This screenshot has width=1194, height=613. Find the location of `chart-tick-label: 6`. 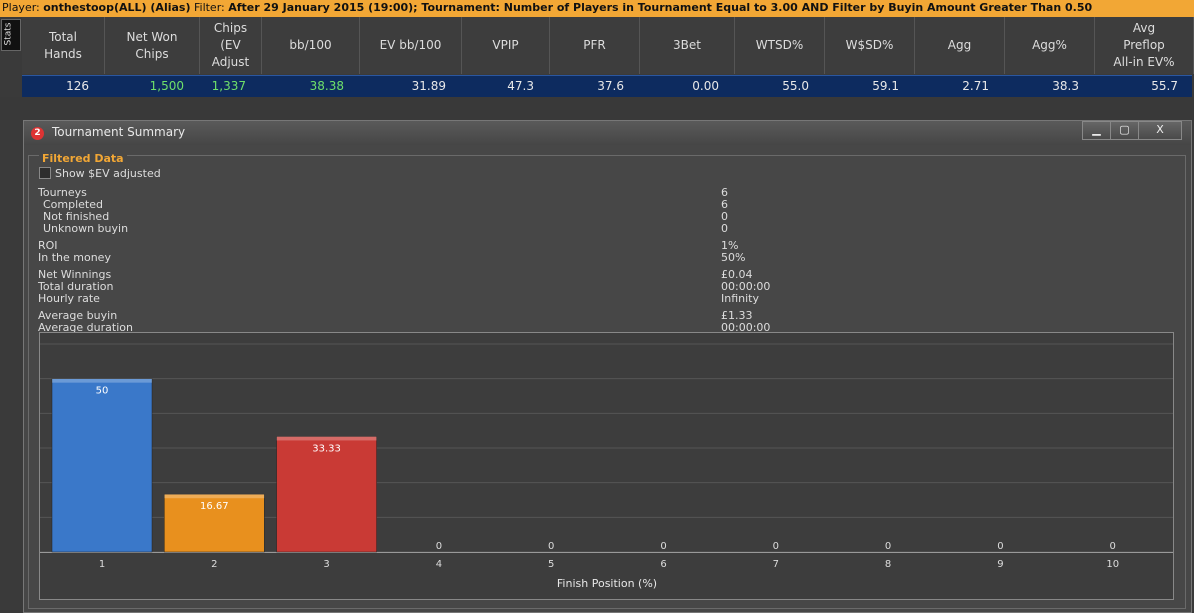

chart-tick-label: 6 is located at coordinates (663, 564).